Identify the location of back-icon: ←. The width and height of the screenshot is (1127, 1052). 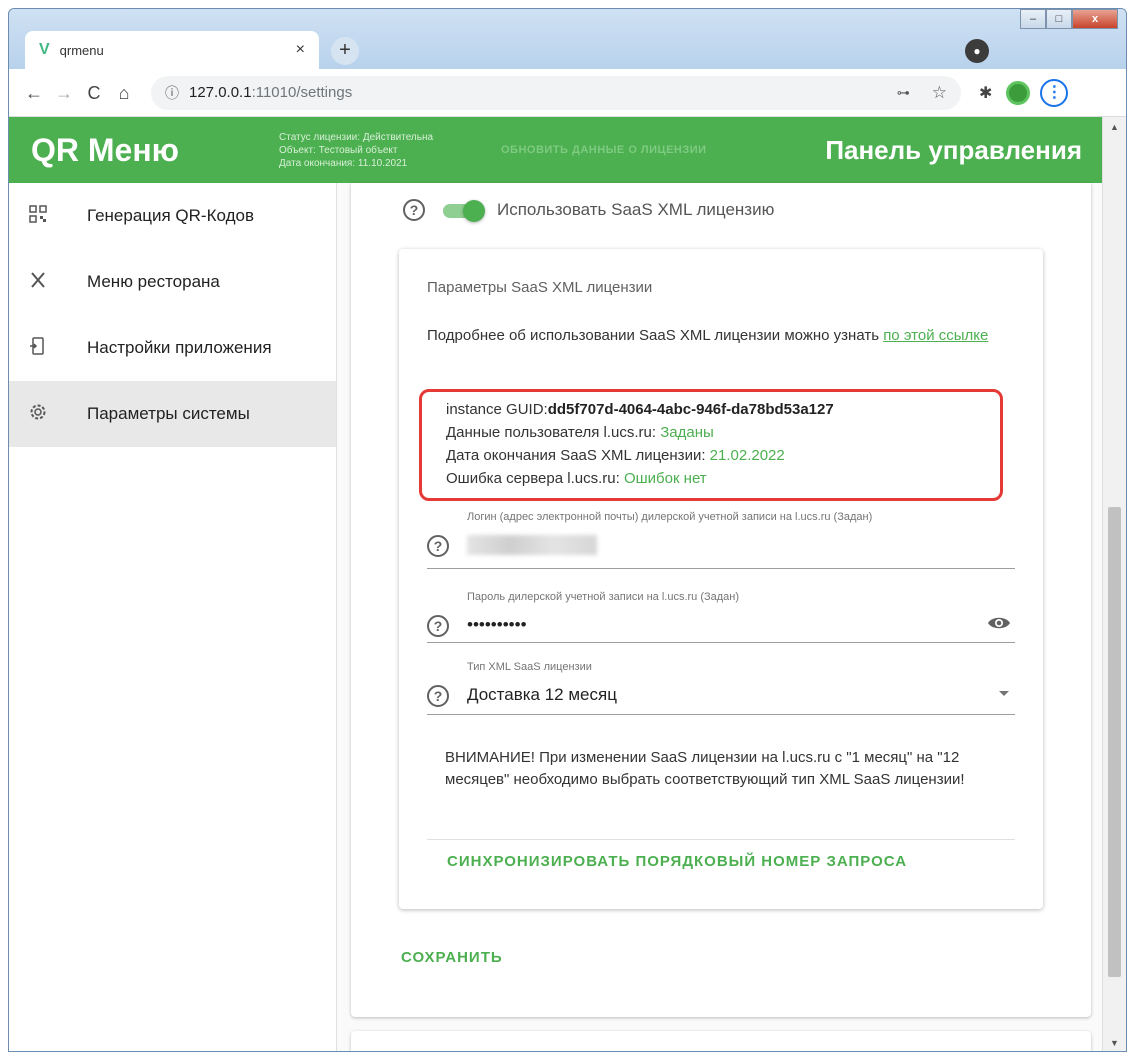
(34, 93).